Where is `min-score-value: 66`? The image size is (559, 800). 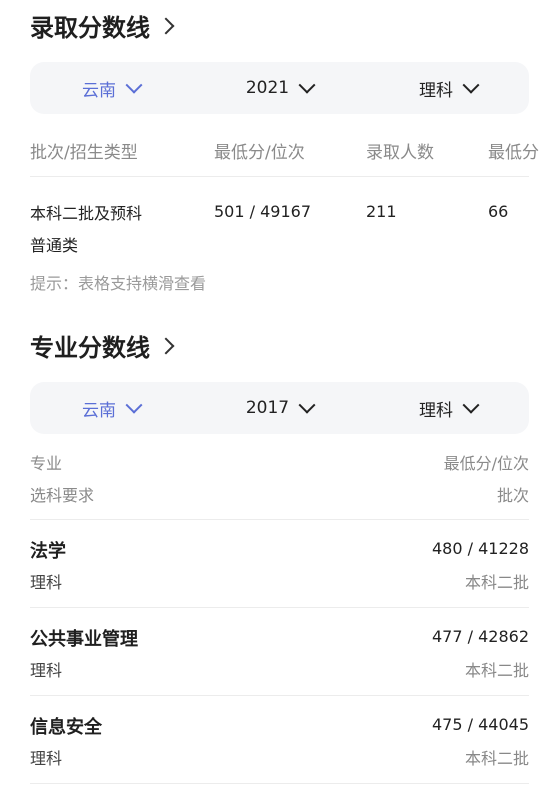 min-score-value: 66 is located at coordinates (498, 211).